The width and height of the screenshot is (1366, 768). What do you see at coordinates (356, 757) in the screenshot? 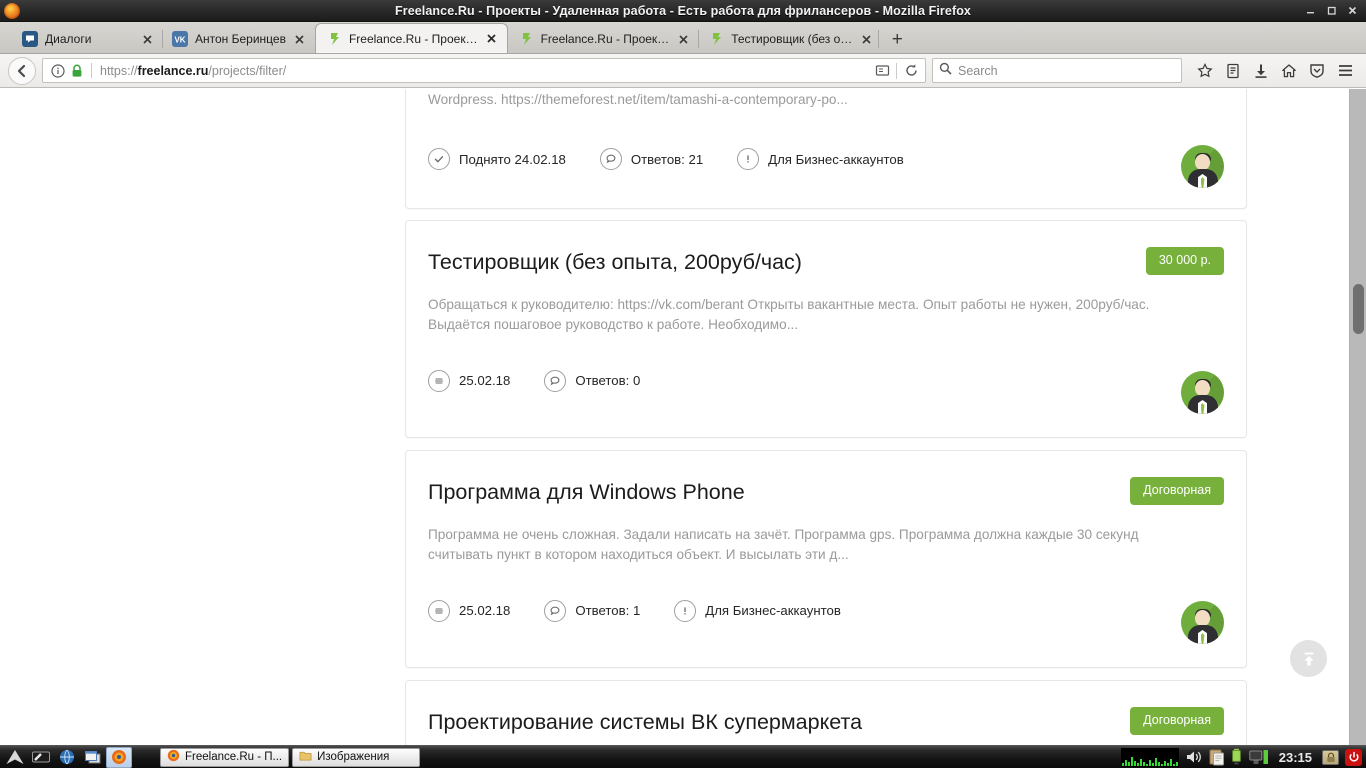
I see `taskbar-item-images: Изображения` at bounding box center [356, 757].